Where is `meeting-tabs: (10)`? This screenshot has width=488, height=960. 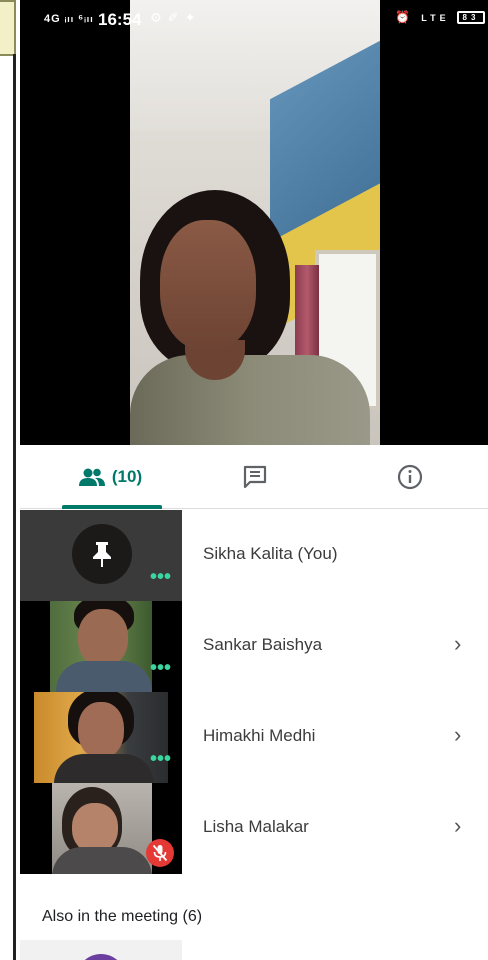
meeting-tabs: (10) is located at coordinates (254, 477).